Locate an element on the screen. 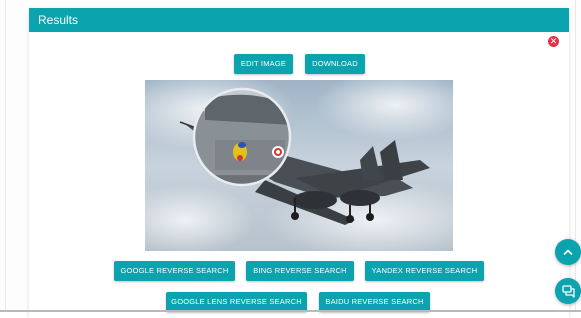  chevron-up-icon is located at coordinates (568, 252).